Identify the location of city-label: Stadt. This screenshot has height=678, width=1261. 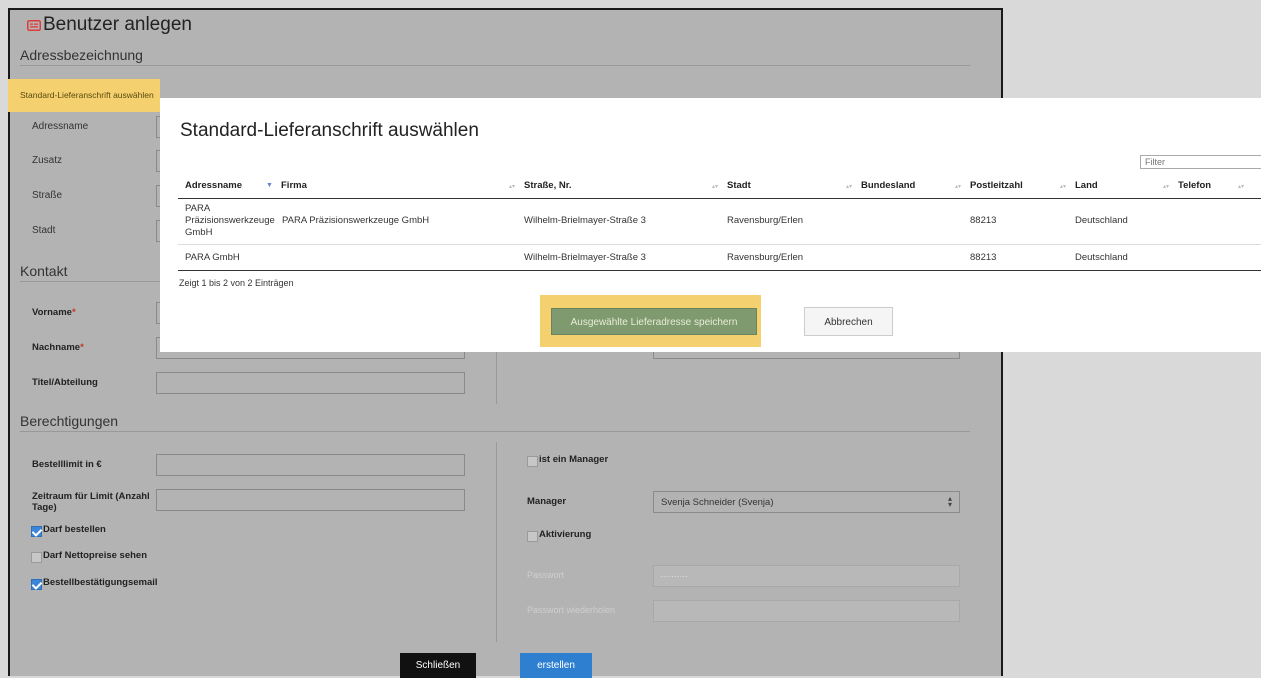
(44, 230).